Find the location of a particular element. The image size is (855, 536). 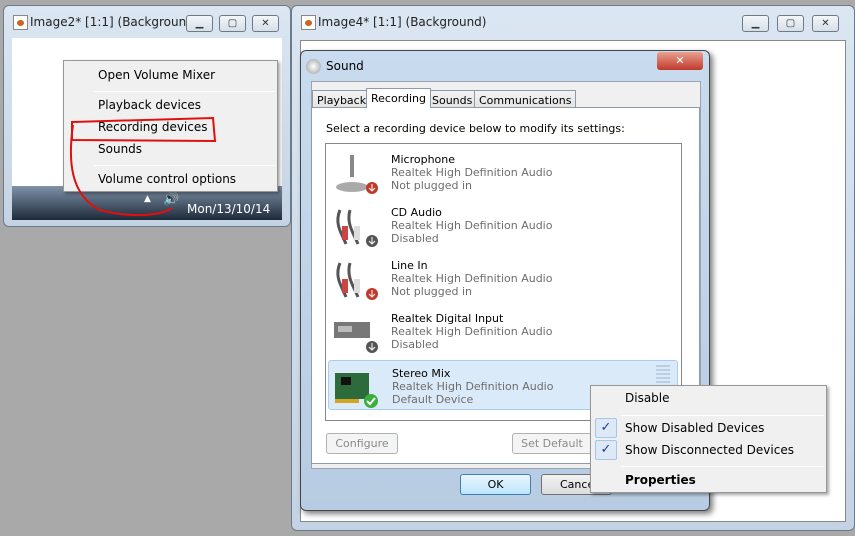

sound-card-icon is located at coordinates (356, 387).